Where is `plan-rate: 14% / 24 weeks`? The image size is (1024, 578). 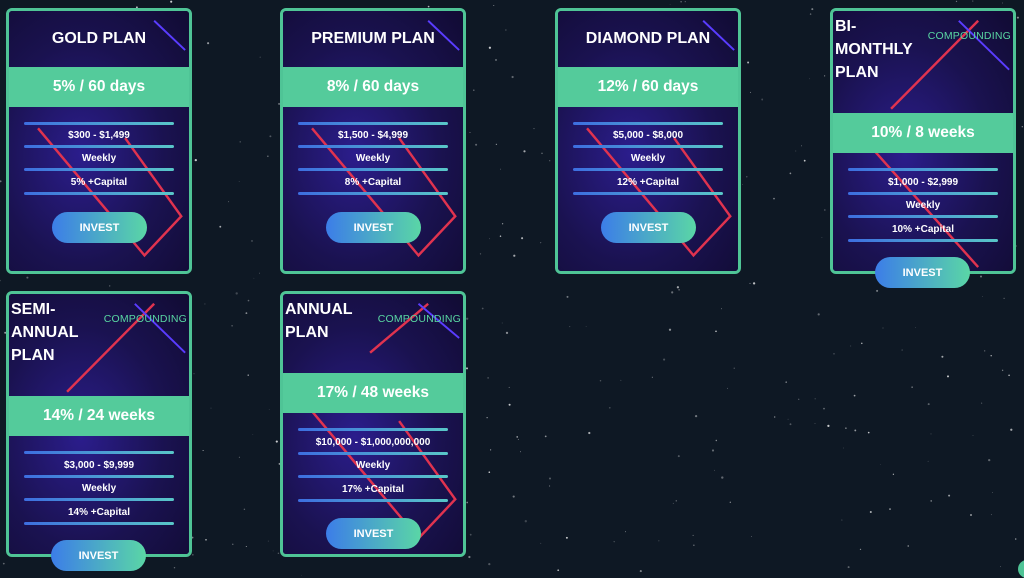 plan-rate: 14% / 24 weeks is located at coordinates (99, 416).